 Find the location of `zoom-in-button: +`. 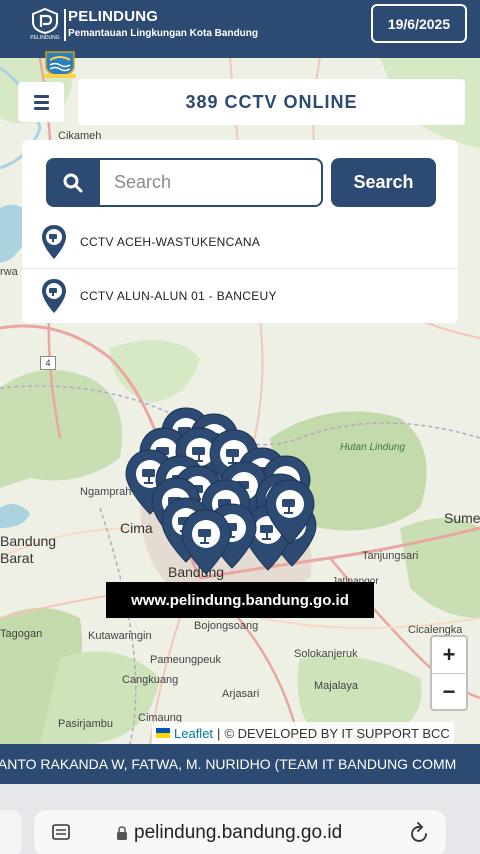

zoom-in-button: + is located at coordinates (449, 655).